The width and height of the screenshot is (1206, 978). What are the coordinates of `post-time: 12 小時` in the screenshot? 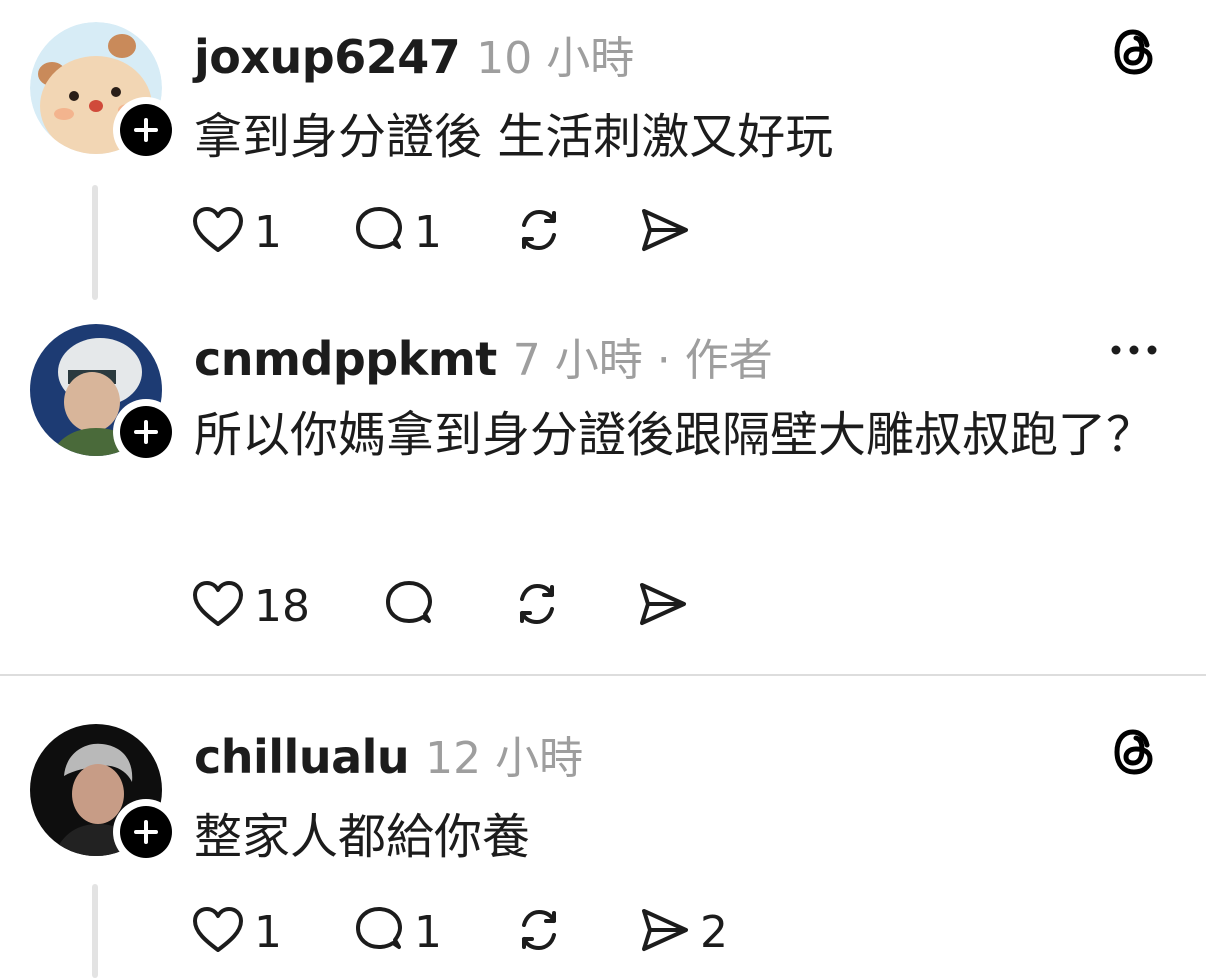 It's located at (504, 758).